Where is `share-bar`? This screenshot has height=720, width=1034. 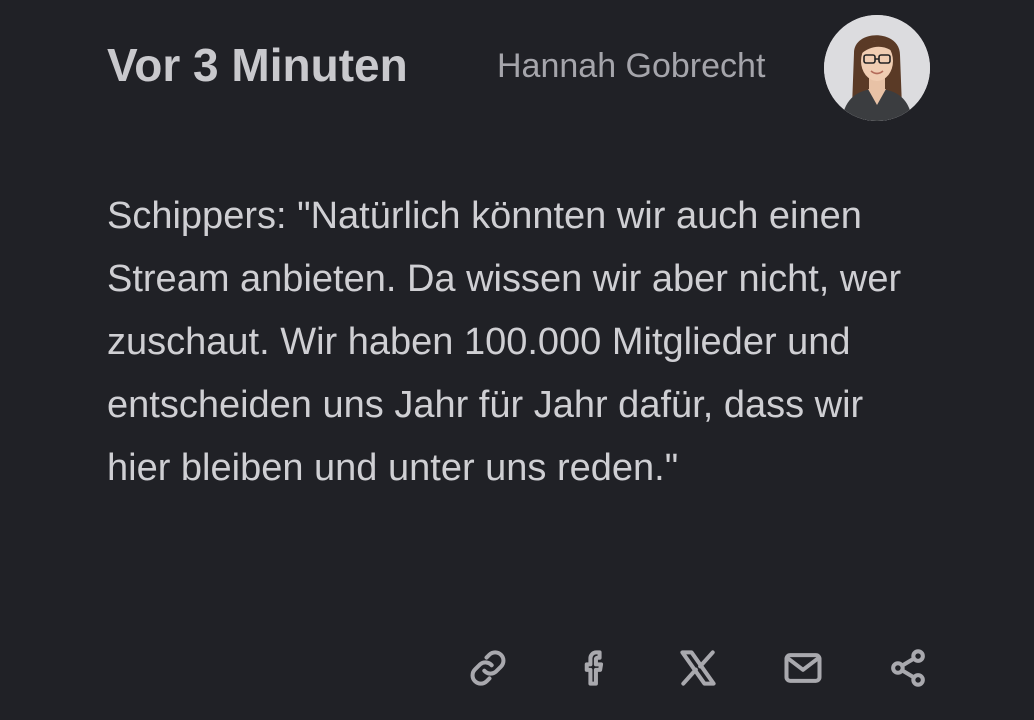
share-bar is located at coordinates (700, 668).